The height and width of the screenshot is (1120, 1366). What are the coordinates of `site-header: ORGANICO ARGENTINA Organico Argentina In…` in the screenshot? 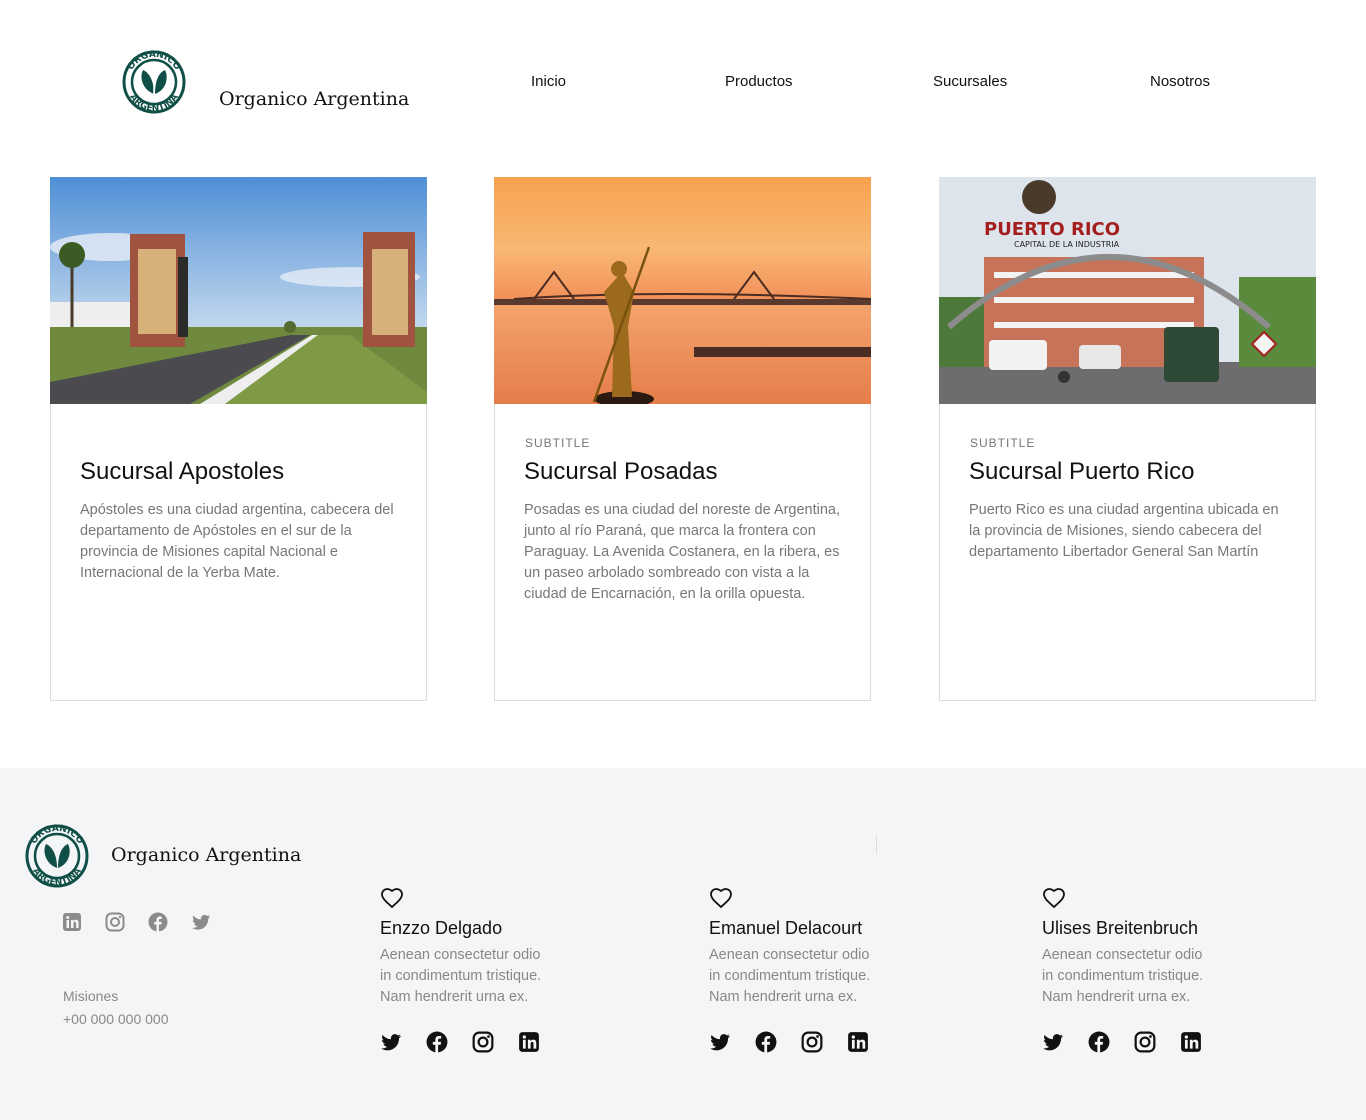 It's located at (683, 80).